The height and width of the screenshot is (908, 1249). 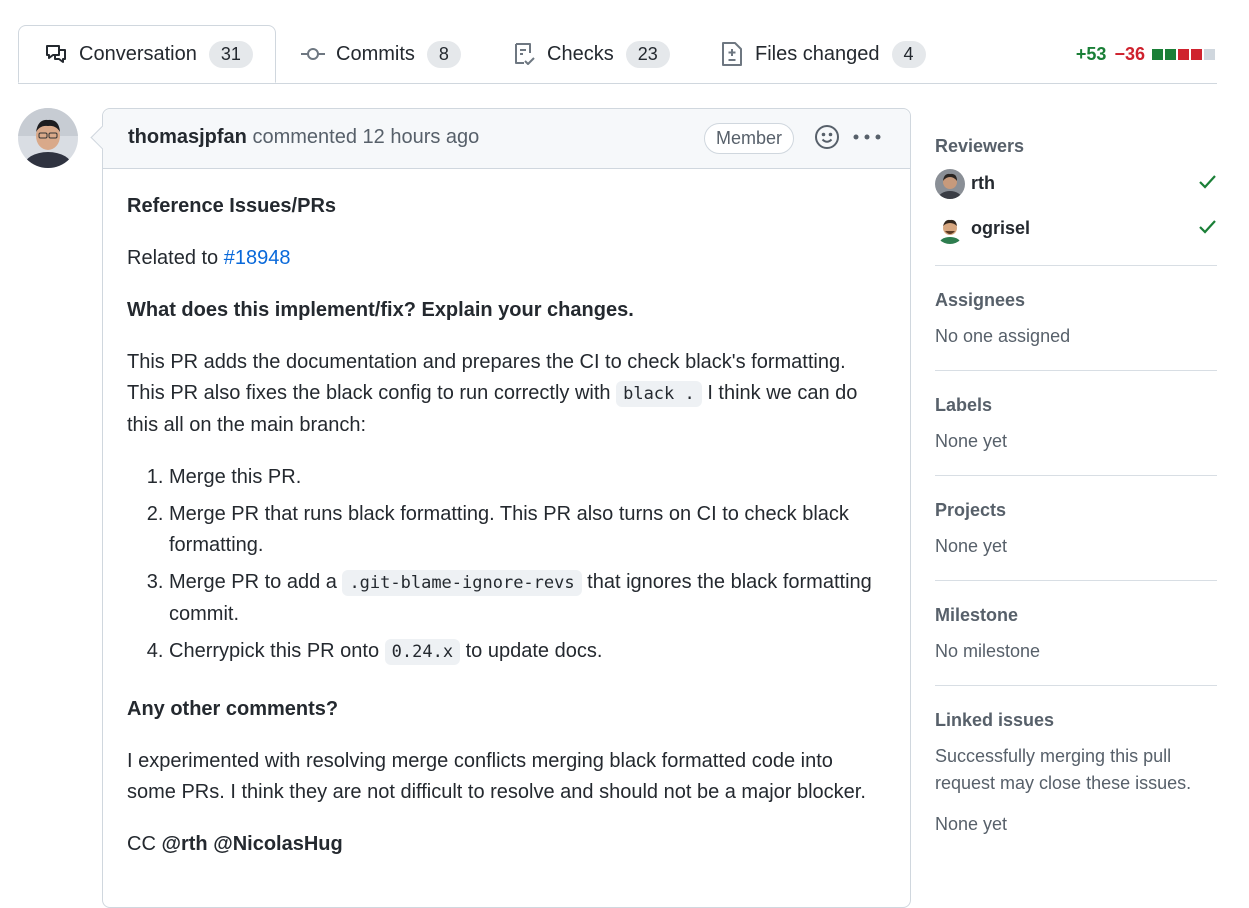 What do you see at coordinates (313, 54) in the screenshot?
I see `git-commit-icon` at bounding box center [313, 54].